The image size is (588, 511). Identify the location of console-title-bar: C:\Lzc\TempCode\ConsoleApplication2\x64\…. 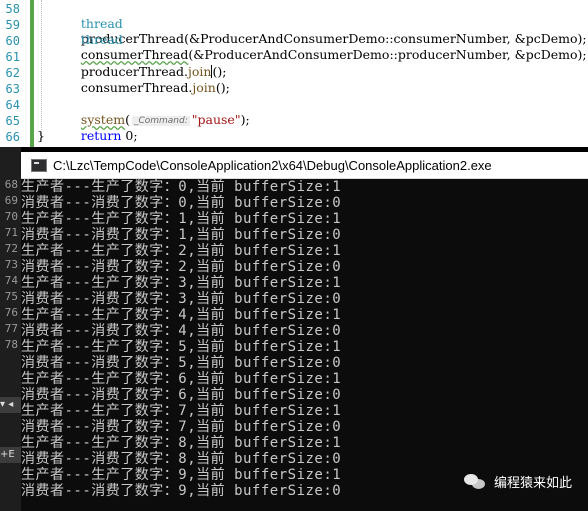
(304, 165).